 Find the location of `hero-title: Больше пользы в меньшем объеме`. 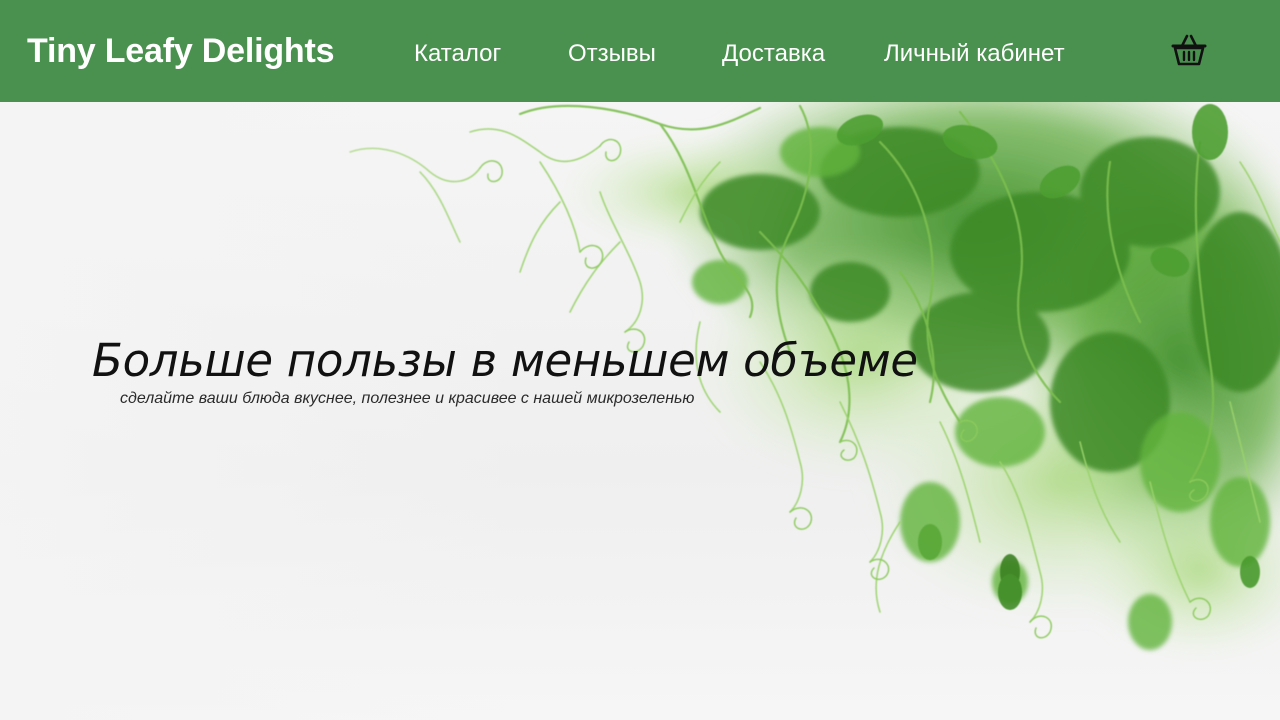

hero-title: Больше пользы в меньшем объеме is located at coordinates (505, 360).